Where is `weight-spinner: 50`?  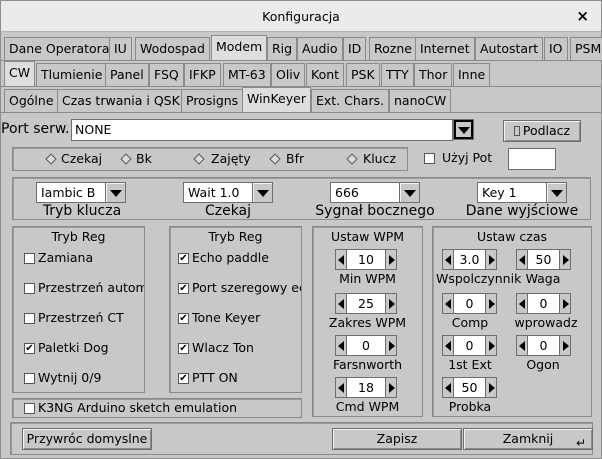 weight-spinner: 50 is located at coordinates (543, 259).